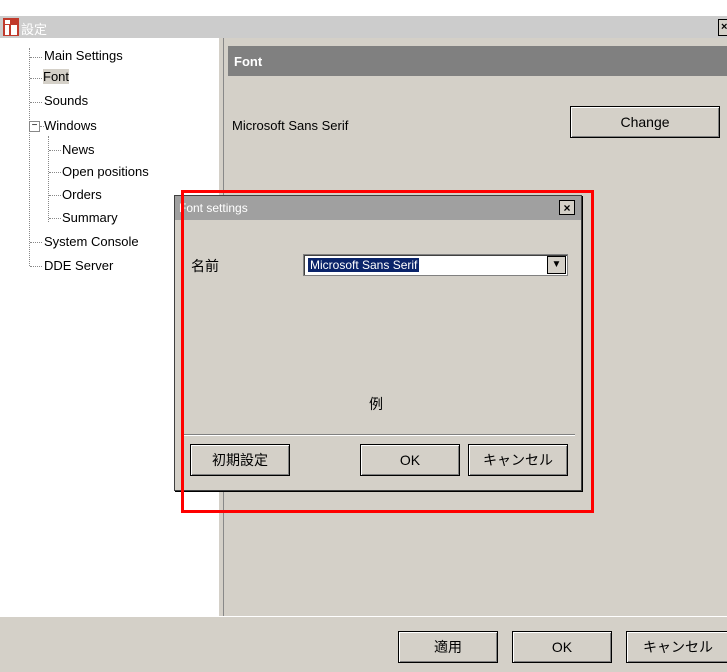  Describe the element at coordinates (722, 27) in the screenshot. I see `window-close-icon: ×` at that location.